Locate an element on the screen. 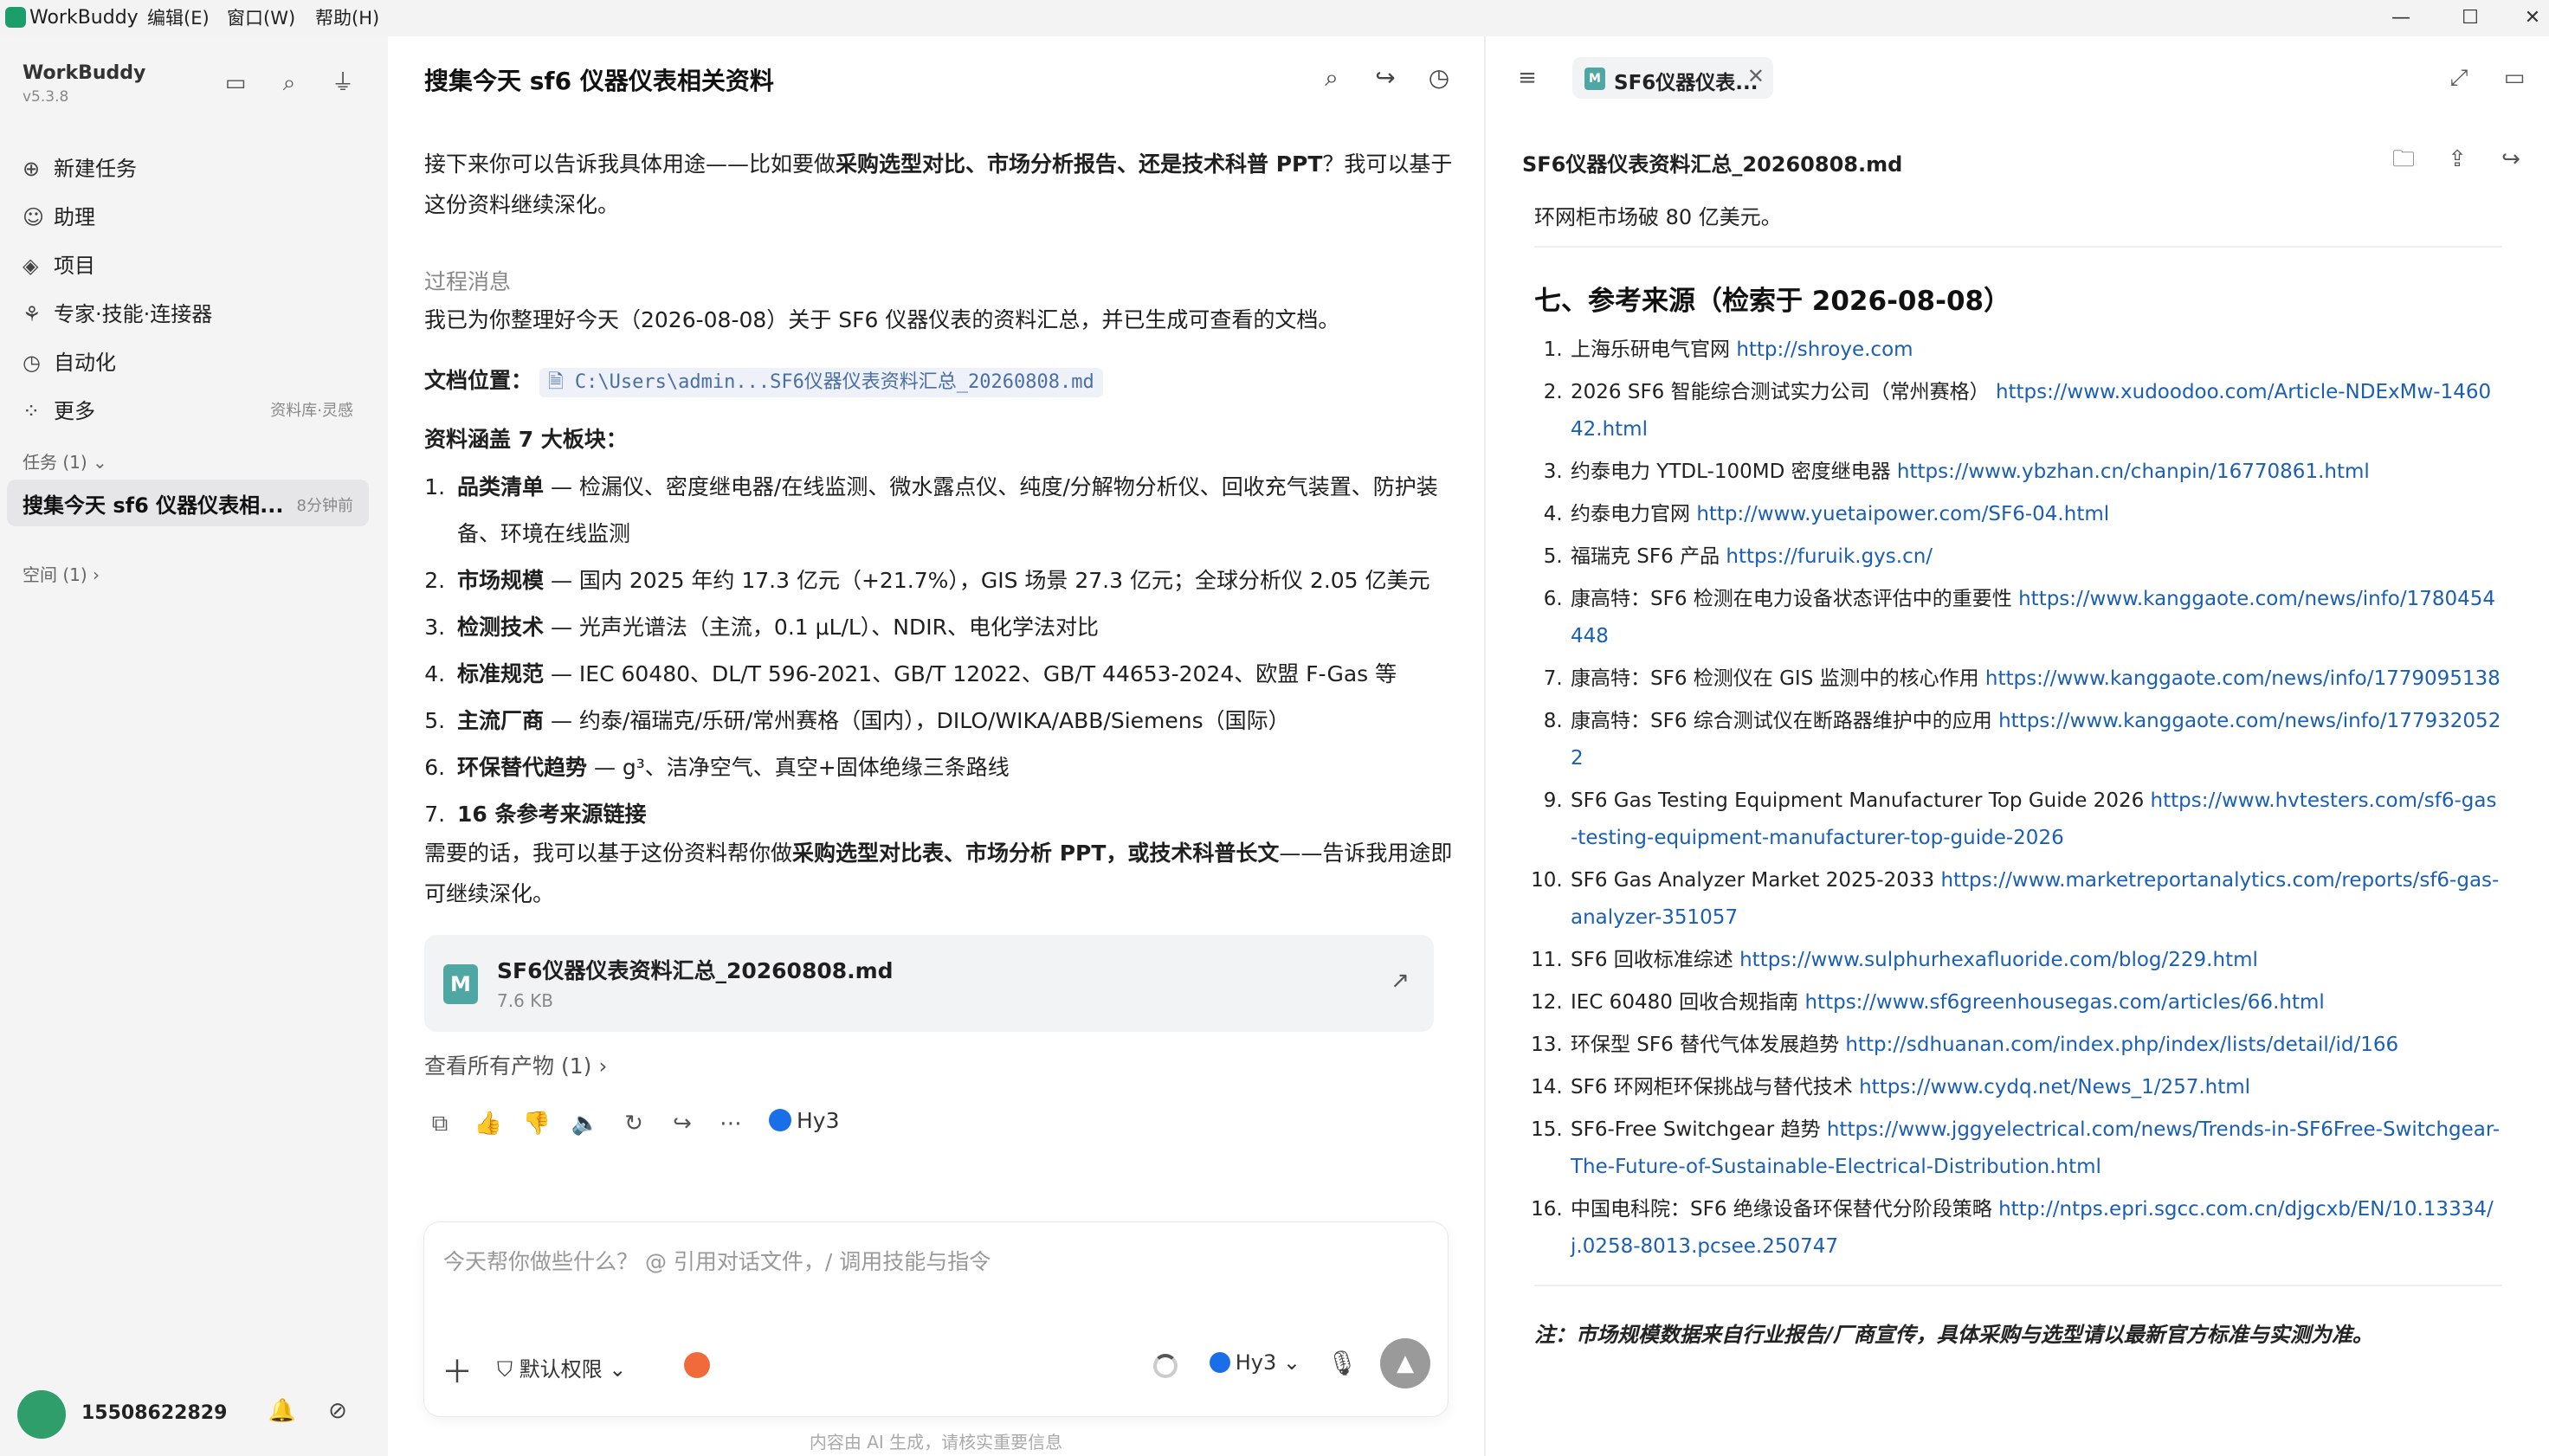  reference-link: http://shroye.com is located at coordinates (1824, 349).